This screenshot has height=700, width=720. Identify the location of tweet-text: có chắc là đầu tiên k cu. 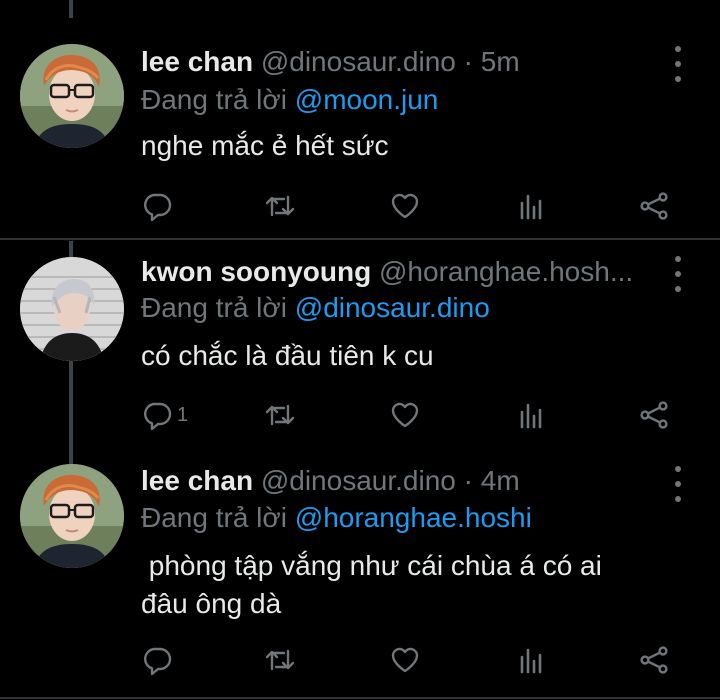
(287, 355).